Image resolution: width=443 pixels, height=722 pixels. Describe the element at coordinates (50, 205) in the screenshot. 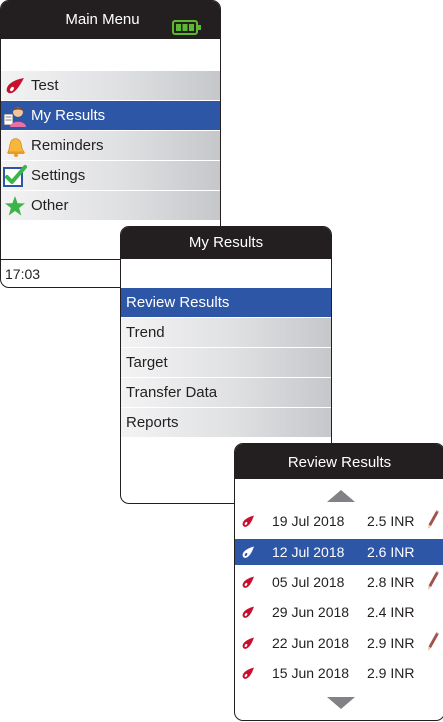

I see `menu-item-label: Other` at that location.